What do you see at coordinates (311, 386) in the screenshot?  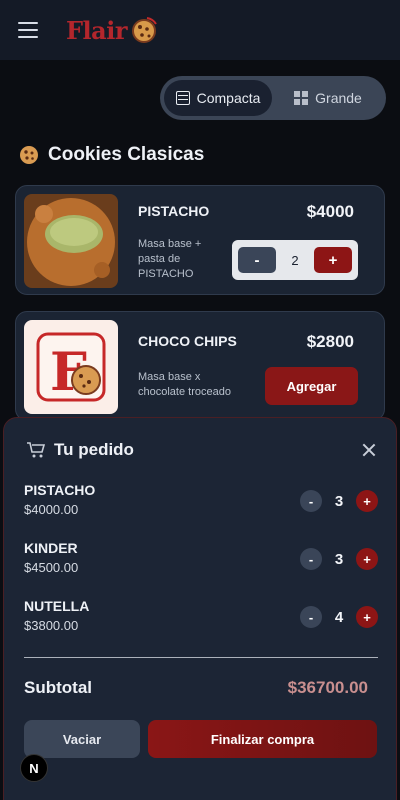 I see `add-to-cart-button: Agregar` at bounding box center [311, 386].